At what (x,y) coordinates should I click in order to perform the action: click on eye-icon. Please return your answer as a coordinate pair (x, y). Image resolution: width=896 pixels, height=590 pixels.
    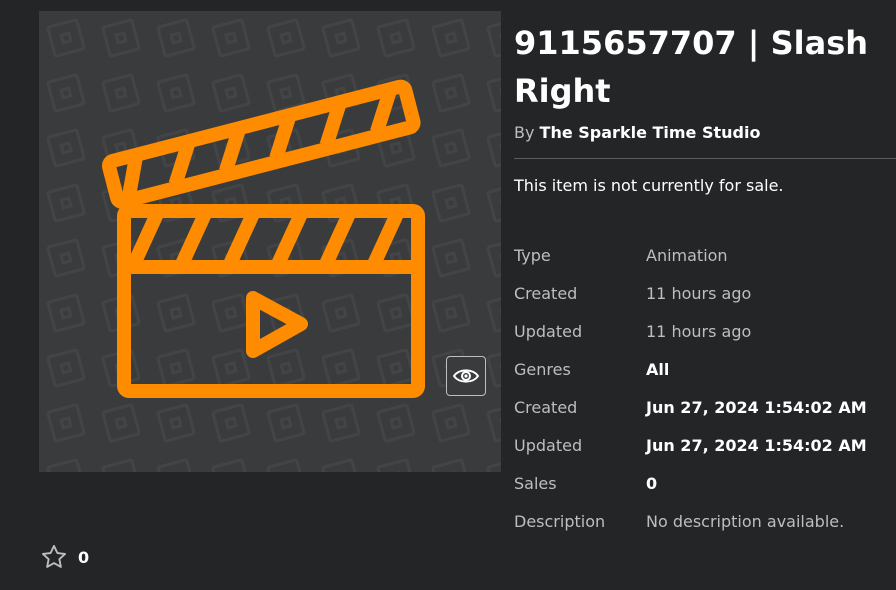
    Looking at the image, I should click on (466, 376).